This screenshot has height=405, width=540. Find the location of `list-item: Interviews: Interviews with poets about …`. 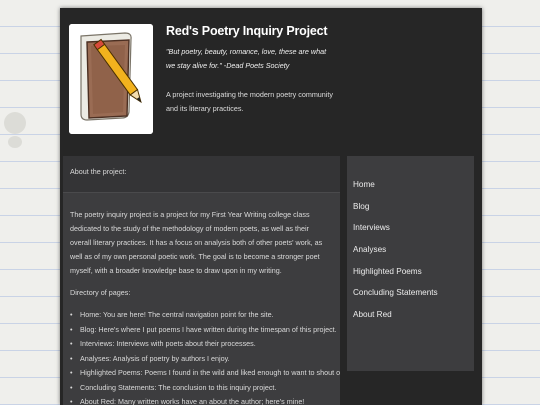

list-item: Interviews: Interviews with poets about … is located at coordinates (201, 344).